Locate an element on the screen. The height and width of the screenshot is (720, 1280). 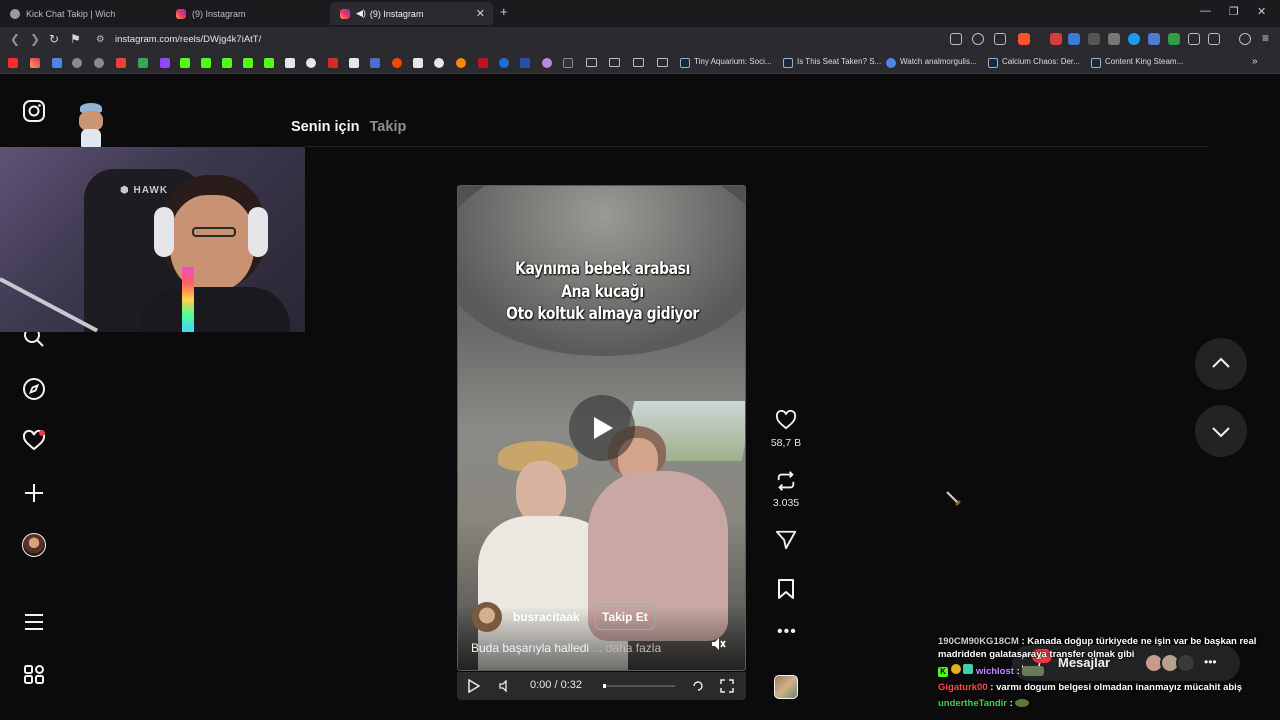
site-info-icon: ⚙ is located at coordinates (100, 39).